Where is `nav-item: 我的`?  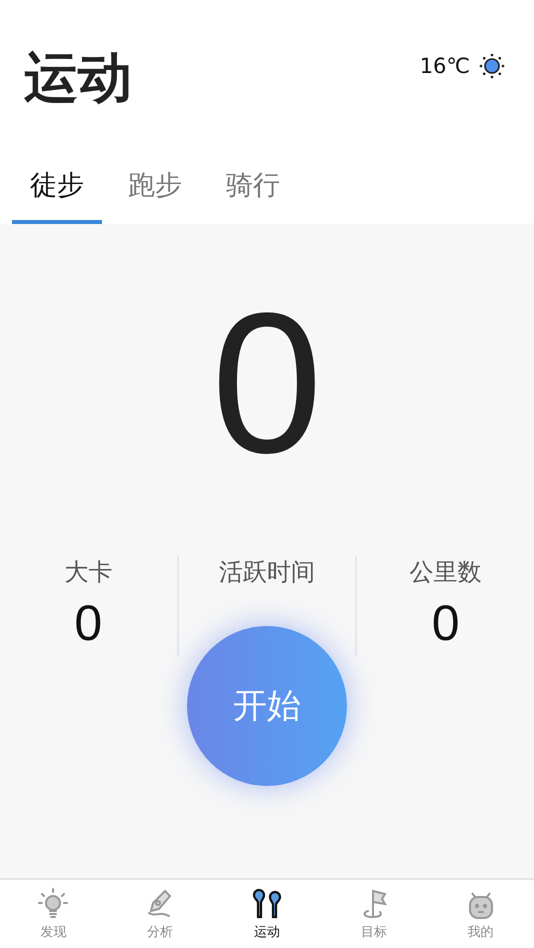 nav-item: 我的 is located at coordinates (480, 914).